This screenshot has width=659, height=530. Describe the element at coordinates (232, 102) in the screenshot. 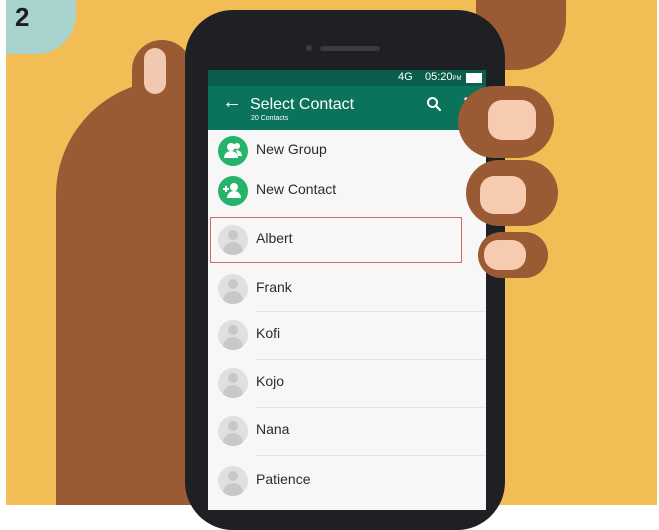

I see `back-arrow-icon: ←` at that location.